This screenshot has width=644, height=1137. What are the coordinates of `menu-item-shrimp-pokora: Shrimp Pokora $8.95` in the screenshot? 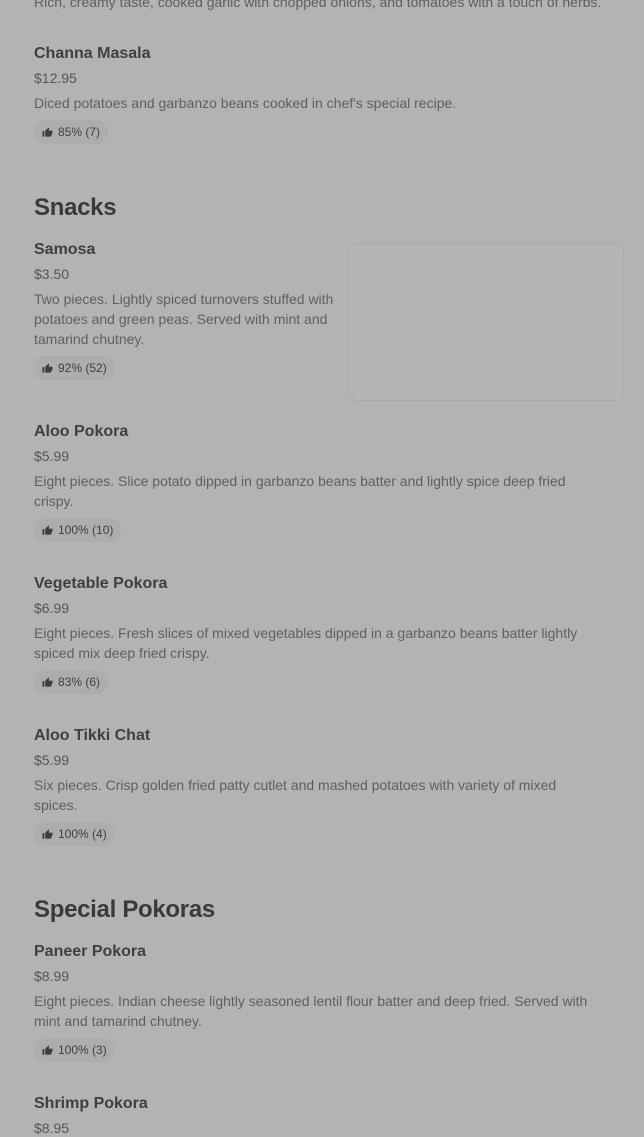 It's located at (324, 1115).